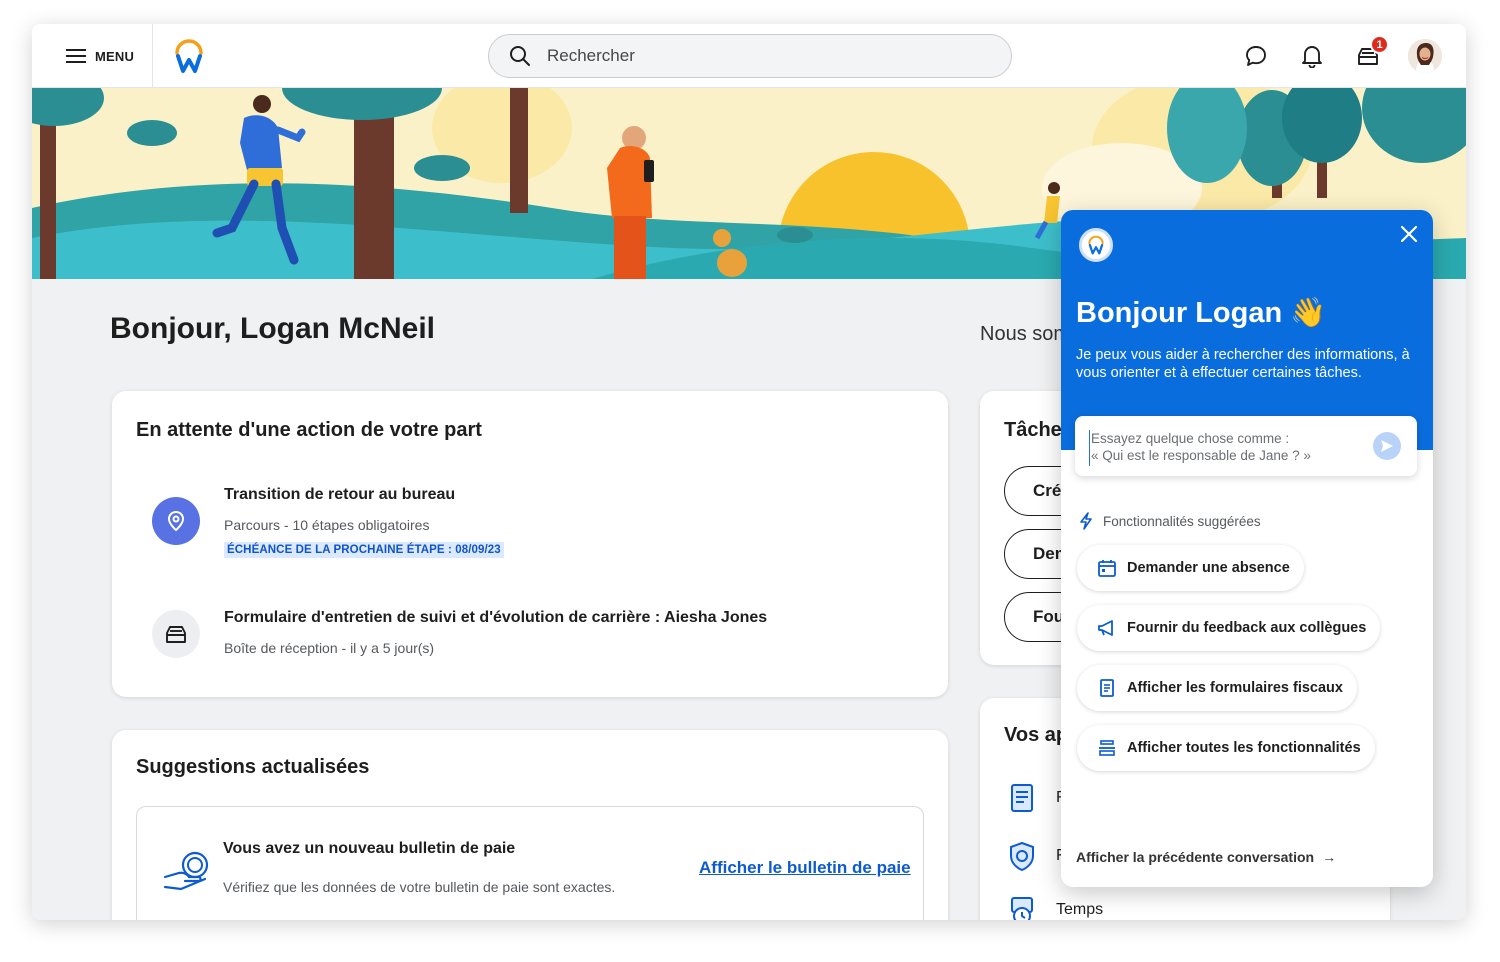 This screenshot has width=1500, height=962. I want to click on app-item-forms: F, so click(1036, 798).